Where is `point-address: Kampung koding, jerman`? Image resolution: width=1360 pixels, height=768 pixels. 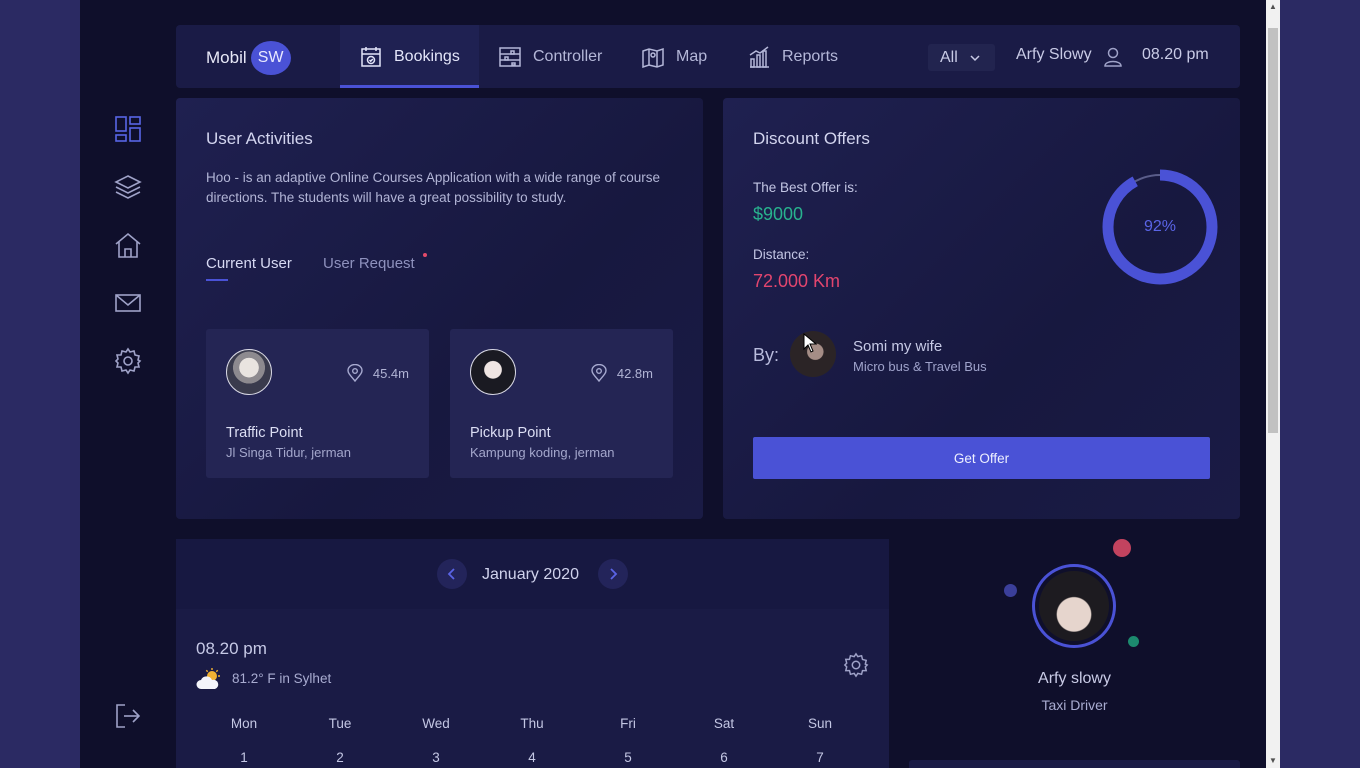 point-address: Kampung koding, jerman is located at coordinates (542, 452).